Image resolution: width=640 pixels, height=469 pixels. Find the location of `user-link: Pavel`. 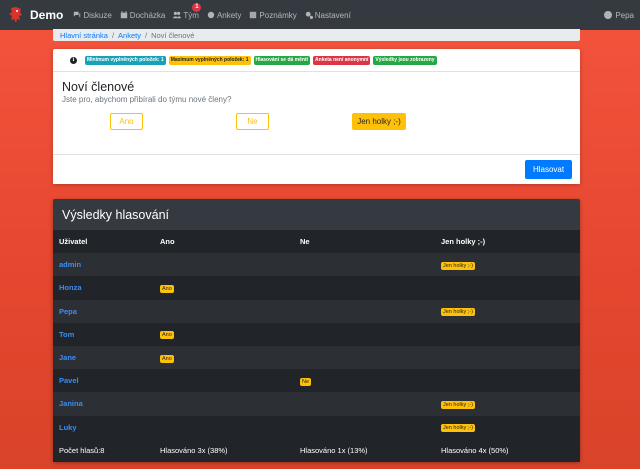

user-link: Pavel is located at coordinates (69, 380).